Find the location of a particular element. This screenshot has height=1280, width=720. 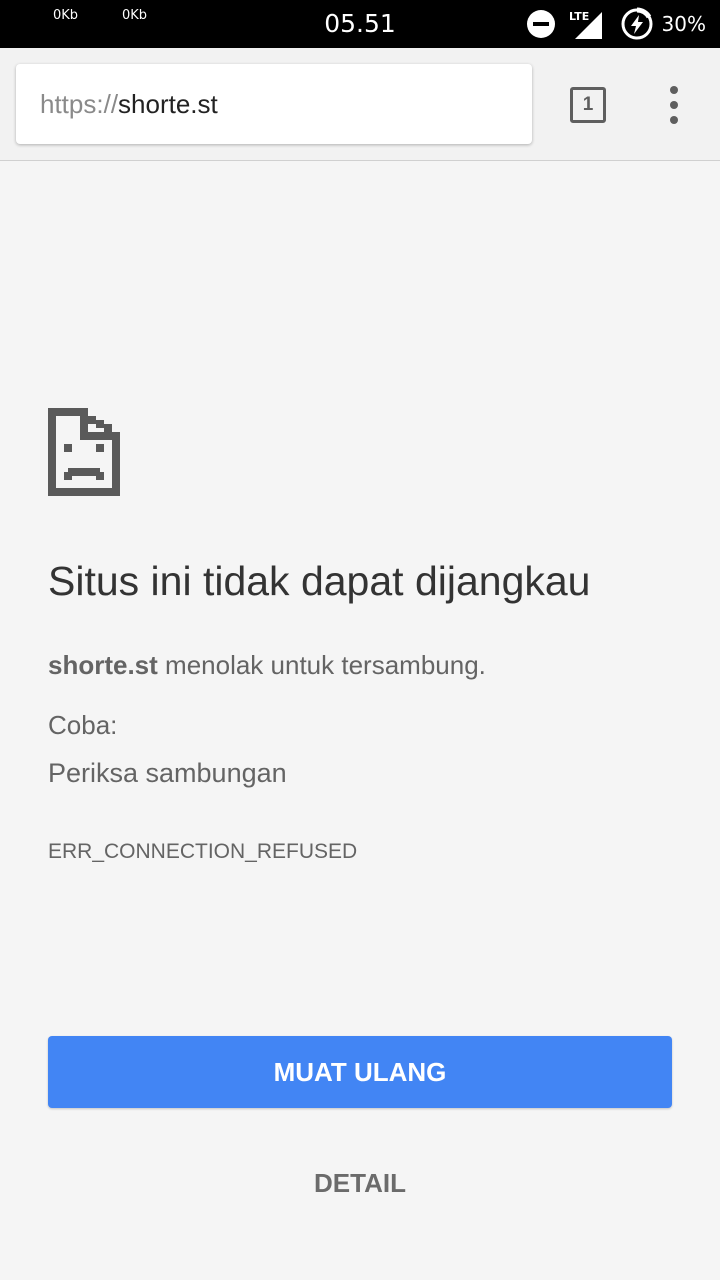

error-title: Situs ini tidak dapat dijangkau is located at coordinates (319, 581).